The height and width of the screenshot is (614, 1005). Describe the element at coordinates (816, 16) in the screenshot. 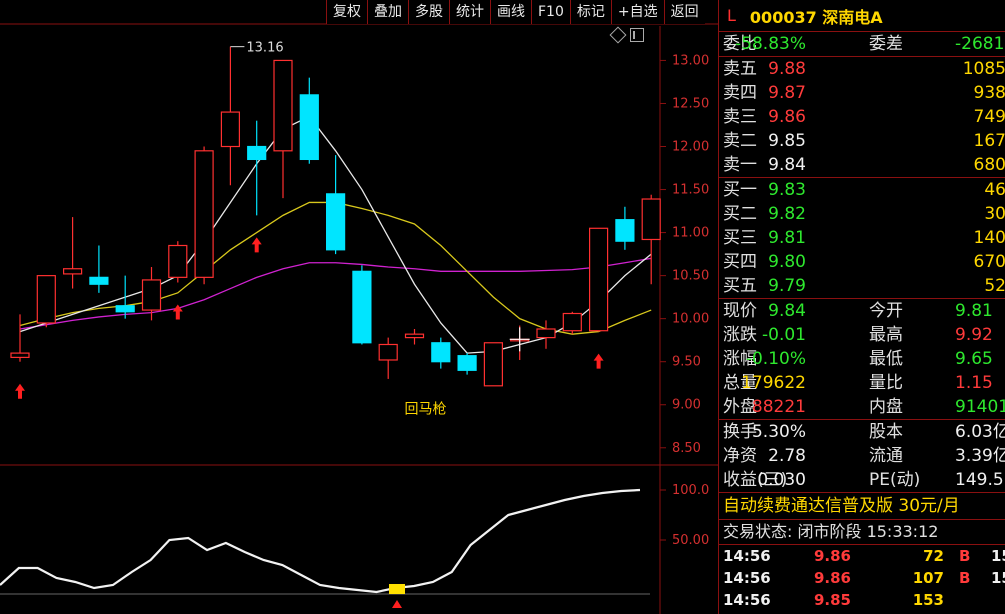

I see `stock-code-name: 000037 深南电A` at that location.